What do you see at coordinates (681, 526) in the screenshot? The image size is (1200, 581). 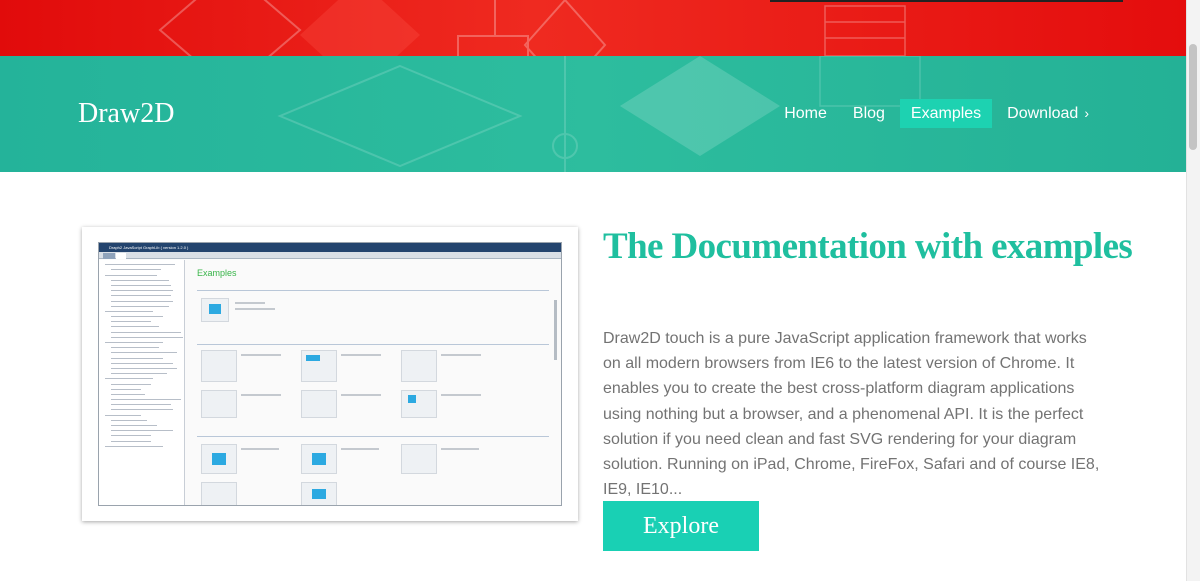 I see `explore-button: Explore` at bounding box center [681, 526].